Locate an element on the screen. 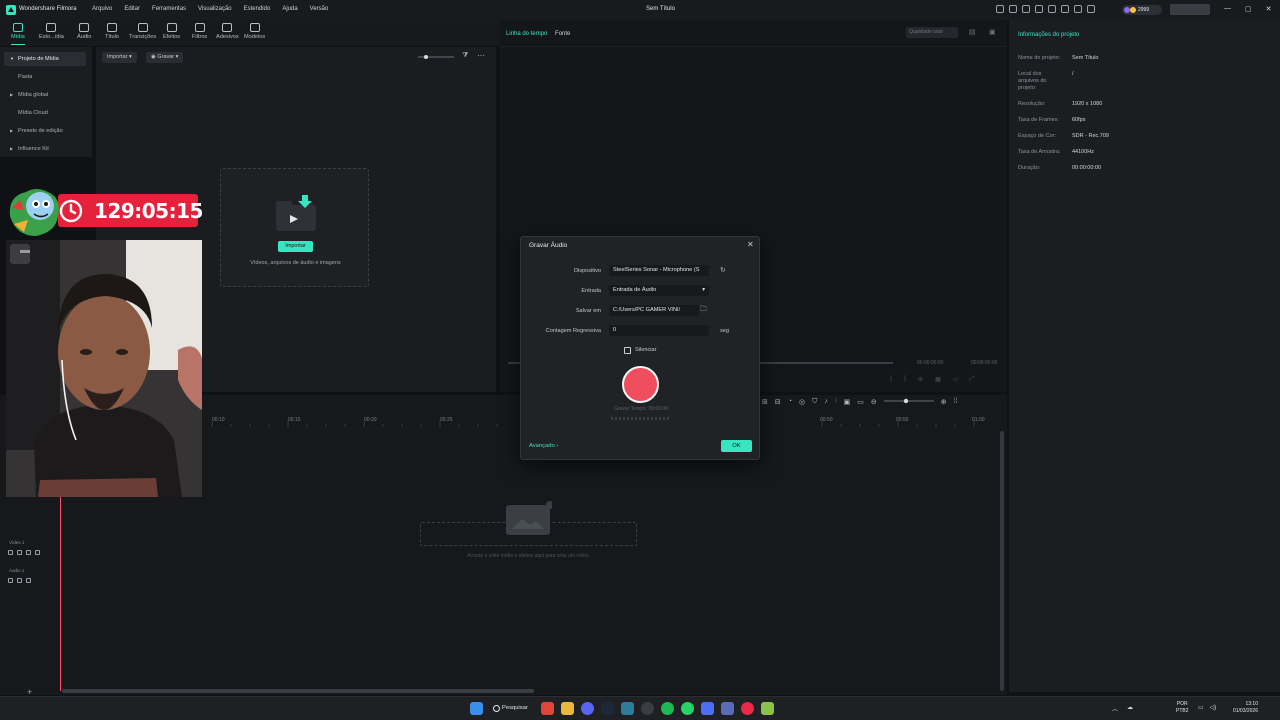 This screenshot has height=720, width=1280. display-icon: ▦ is located at coordinates (938, 379).